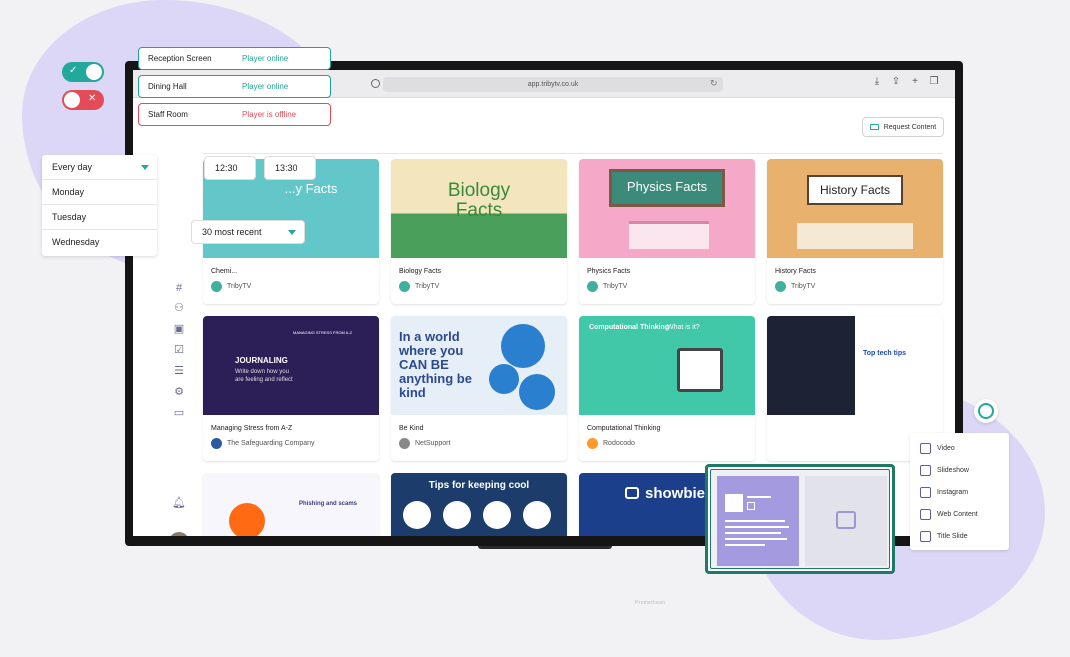 The image size is (1070, 657). Describe the element at coordinates (714, 83) in the screenshot. I see `reload-icon: ↻` at that location.